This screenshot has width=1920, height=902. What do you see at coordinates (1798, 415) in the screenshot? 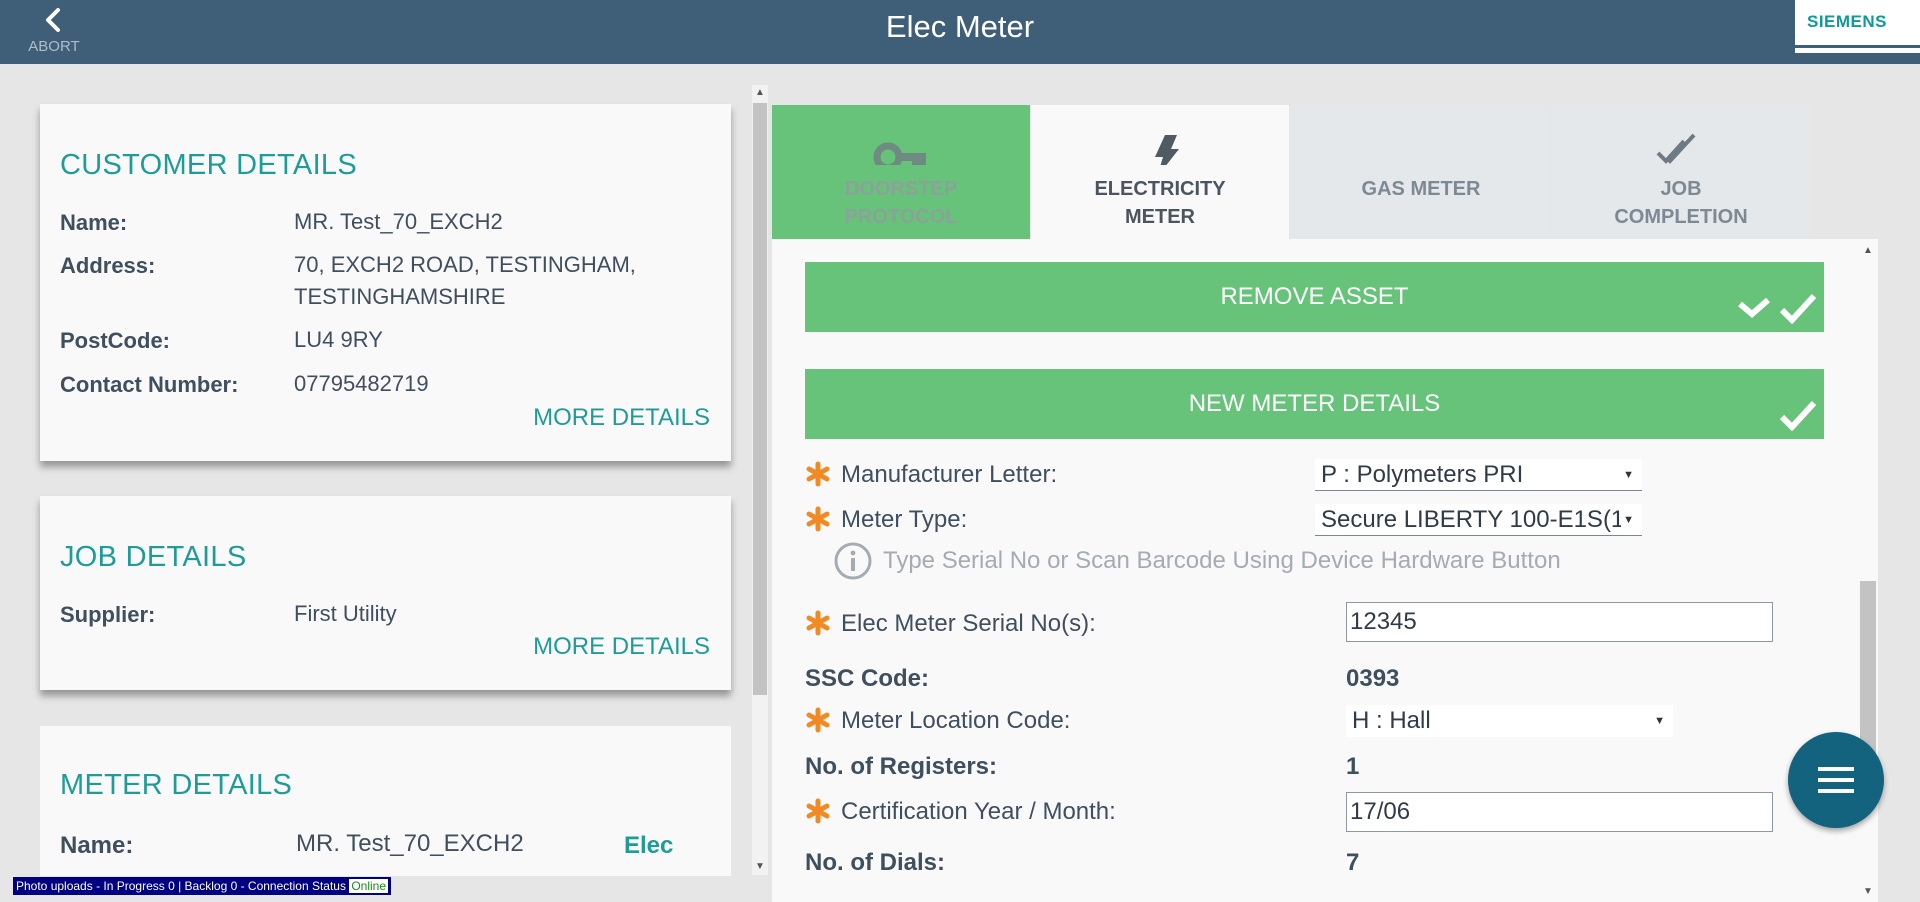
I see `check-icon` at bounding box center [1798, 415].